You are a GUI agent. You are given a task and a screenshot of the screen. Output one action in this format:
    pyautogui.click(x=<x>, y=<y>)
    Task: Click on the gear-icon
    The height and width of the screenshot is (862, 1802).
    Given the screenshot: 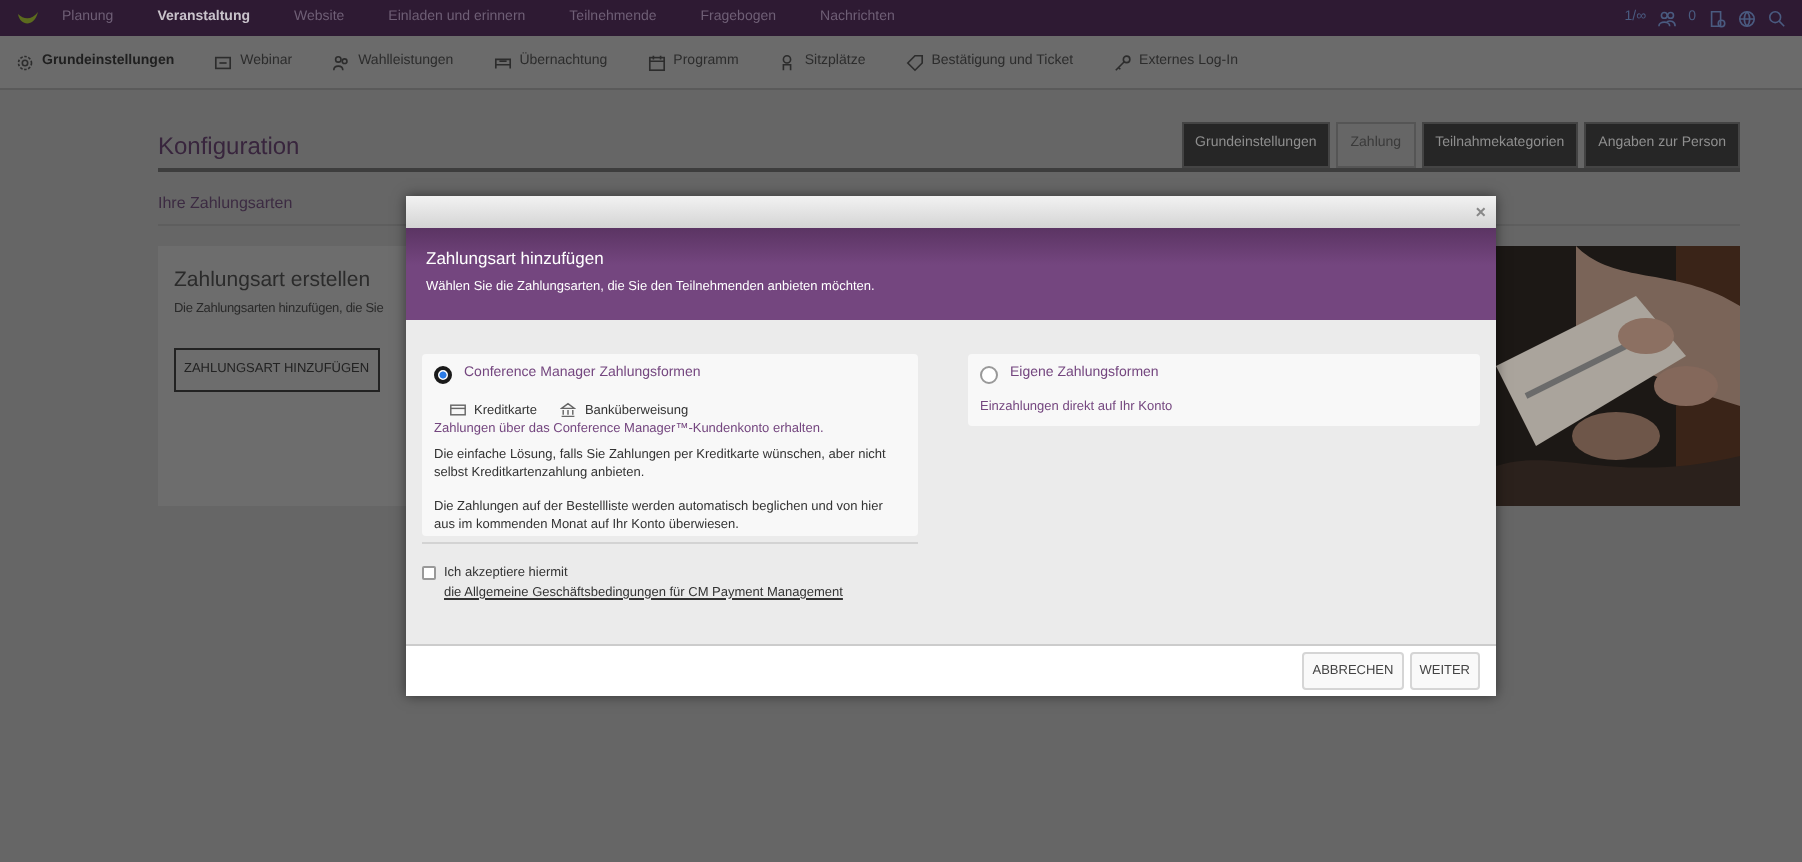 What is the action you would take?
    pyautogui.click(x=25, y=62)
    